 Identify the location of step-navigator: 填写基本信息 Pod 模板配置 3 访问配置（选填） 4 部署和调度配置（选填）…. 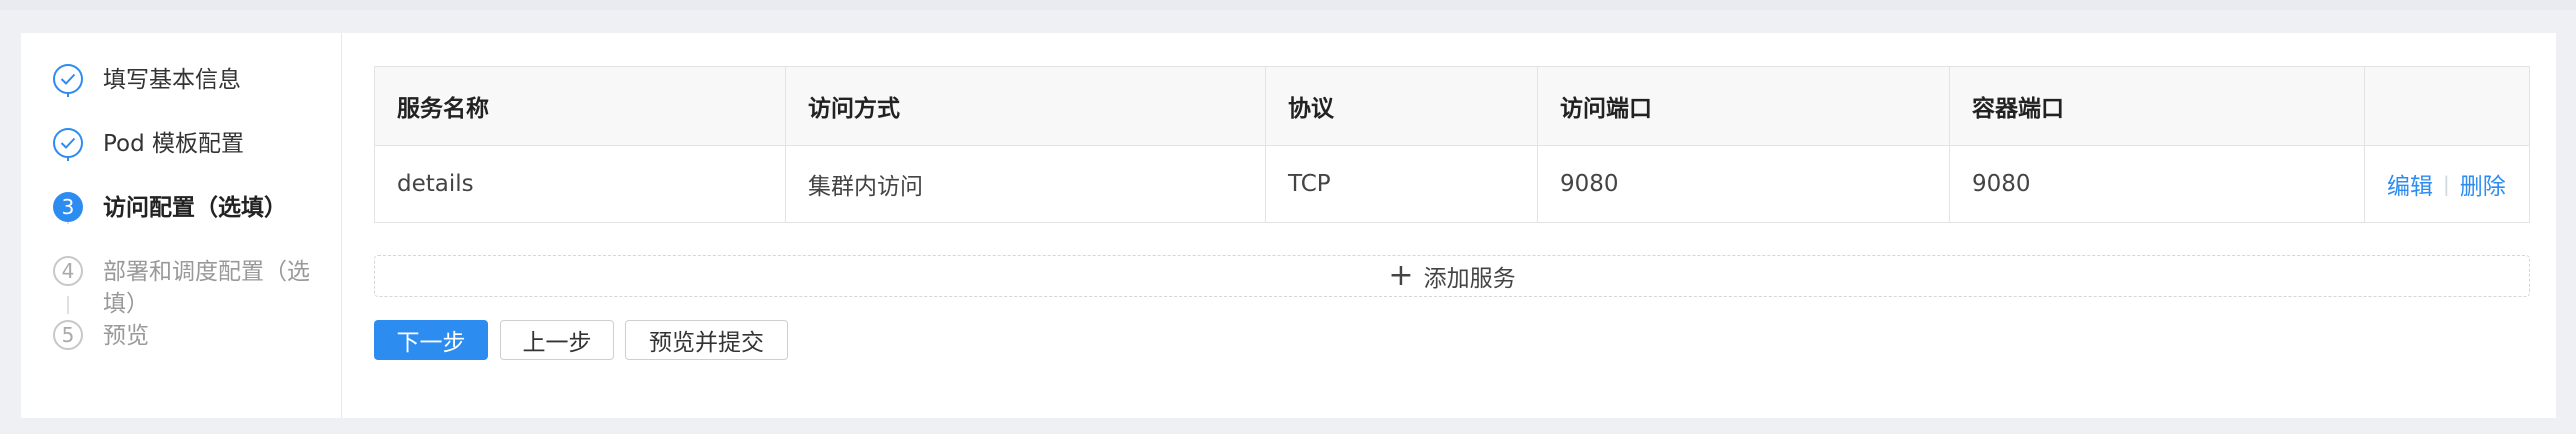
(181, 225).